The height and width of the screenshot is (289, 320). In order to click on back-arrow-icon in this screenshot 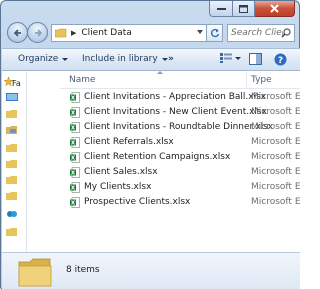, I will do `click(17, 32)`.